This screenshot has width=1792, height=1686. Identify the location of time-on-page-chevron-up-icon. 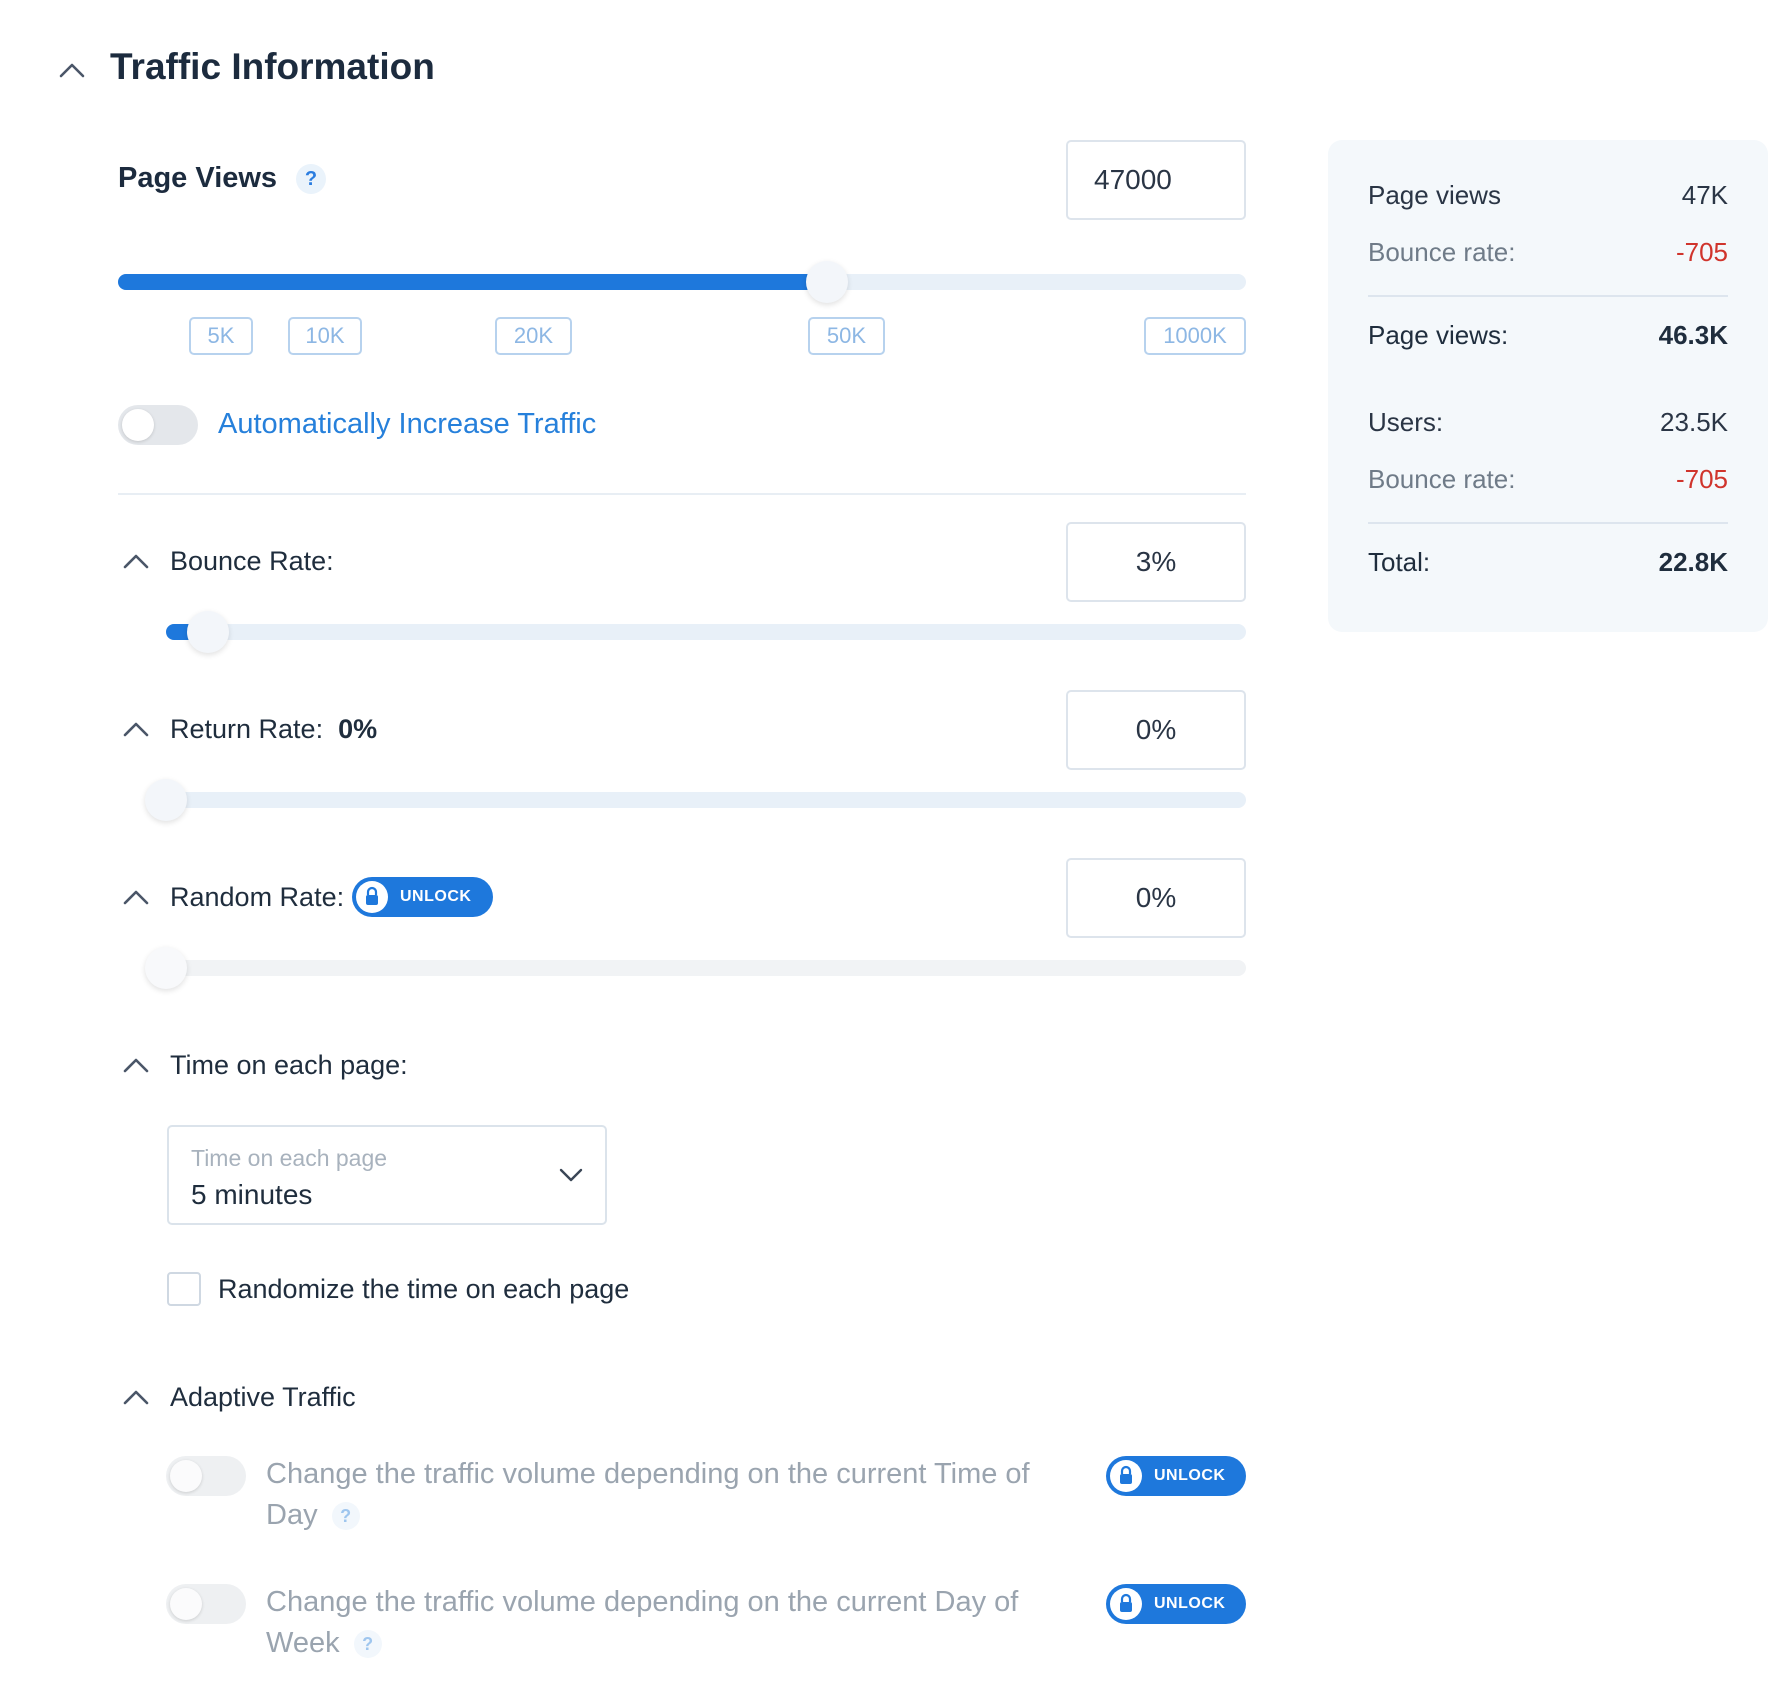
(136, 1065).